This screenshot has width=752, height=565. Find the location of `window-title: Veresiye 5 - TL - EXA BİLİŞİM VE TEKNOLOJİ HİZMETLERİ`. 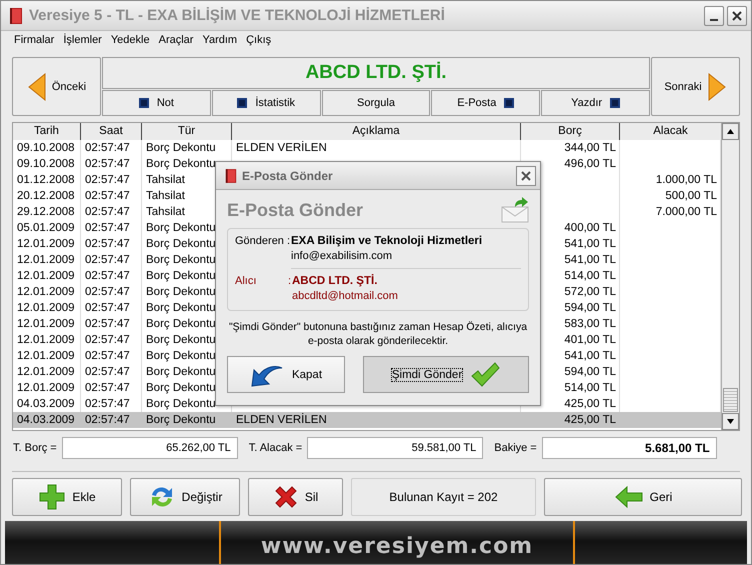

window-title: Veresiye 5 - TL - EXA BİLİŞİM VE TEKNOLOJİ HİZMETLERİ is located at coordinates (237, 15).